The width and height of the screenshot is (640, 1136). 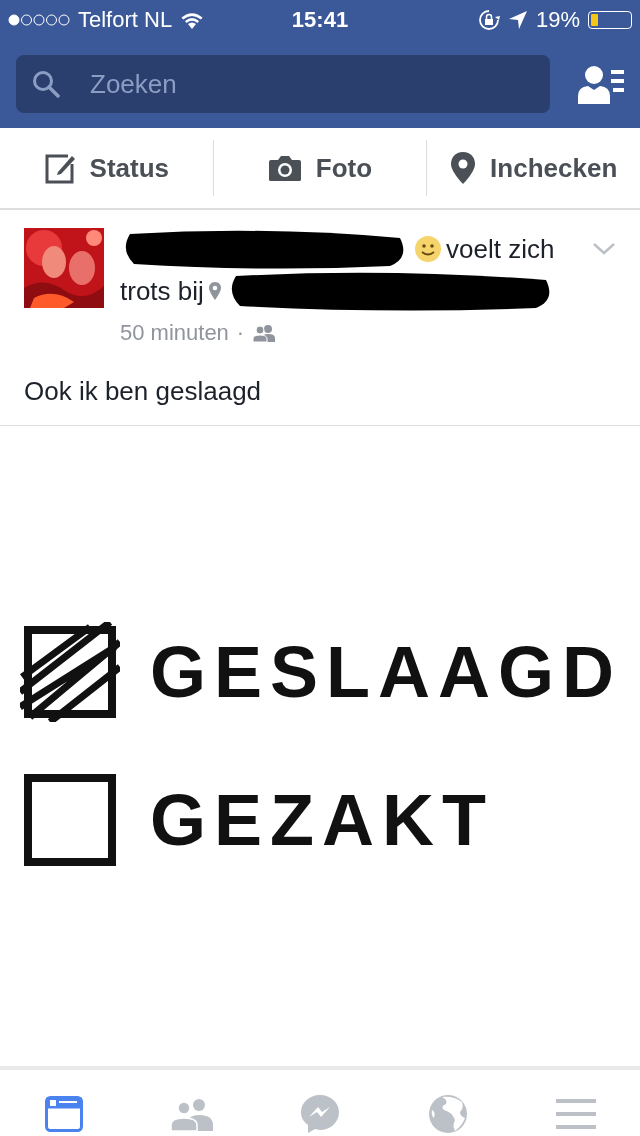 What do you see at coordinates (576, 1114) in the screenshot?
I see `menu-icon` at bounding box center [576, 1114].